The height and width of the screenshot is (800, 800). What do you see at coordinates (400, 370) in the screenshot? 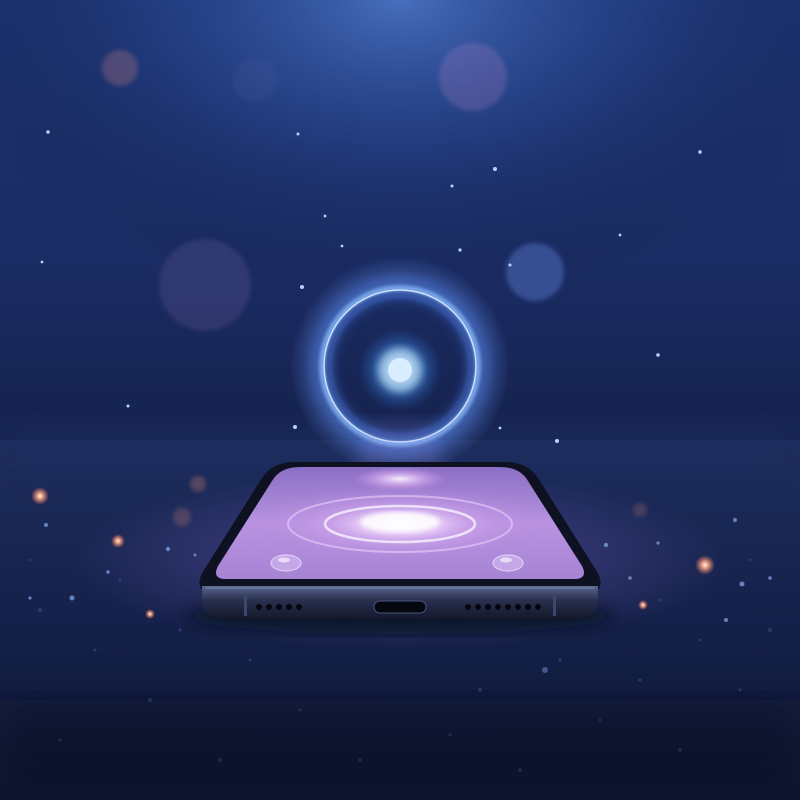
I see `hologram-core` at bounding box center [400, 370].